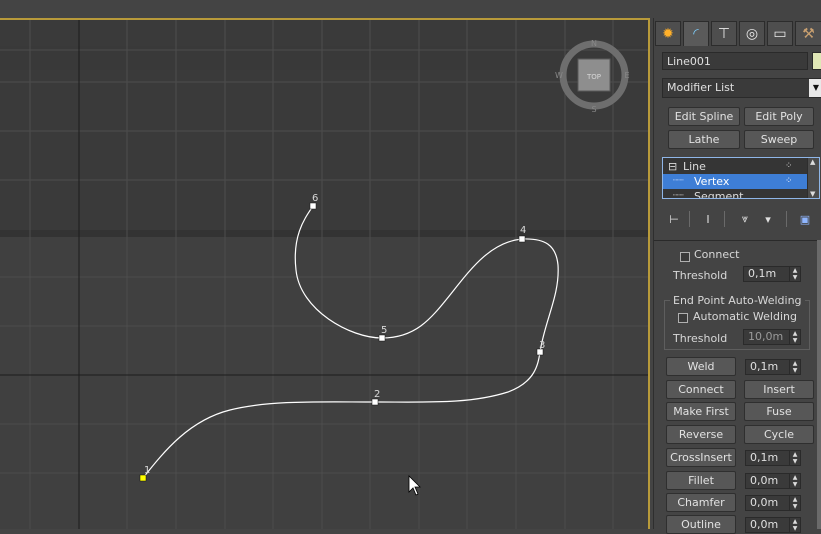  I want to click on create-icon: ✹, so click(668, 33).